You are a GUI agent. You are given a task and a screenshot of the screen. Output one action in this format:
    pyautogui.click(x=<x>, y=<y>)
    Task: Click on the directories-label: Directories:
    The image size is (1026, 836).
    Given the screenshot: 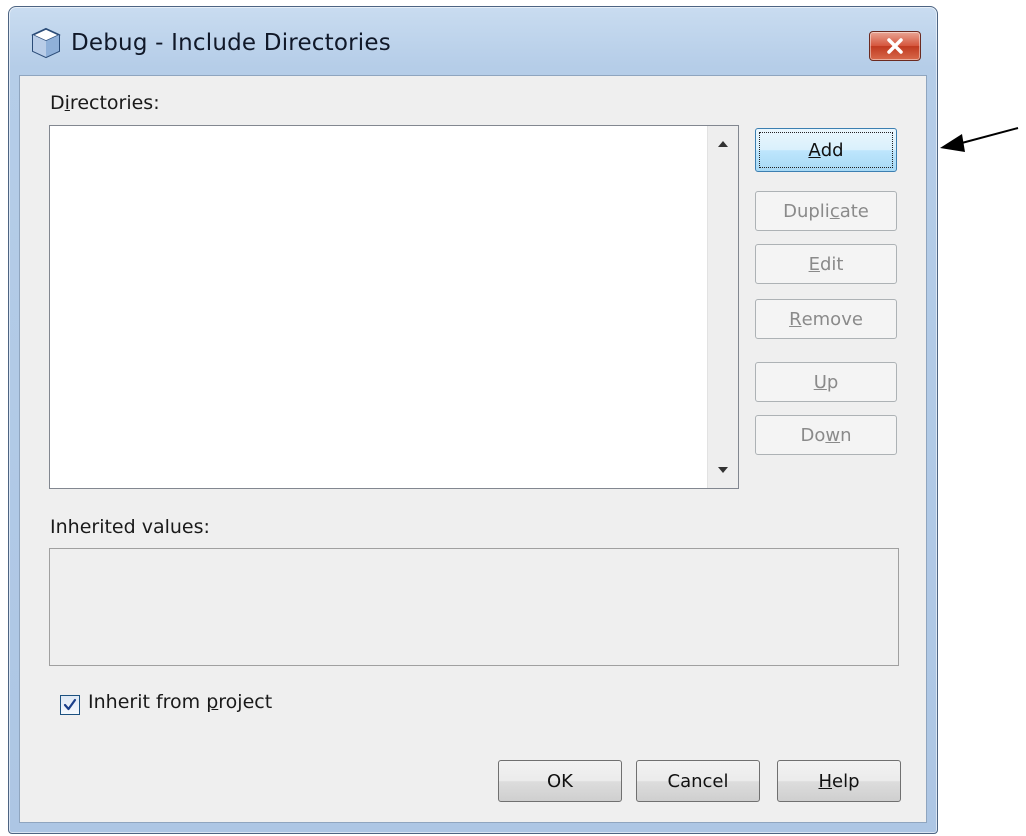 What is the action you would take?
    pyautogui.click(x=105, y=103)
    